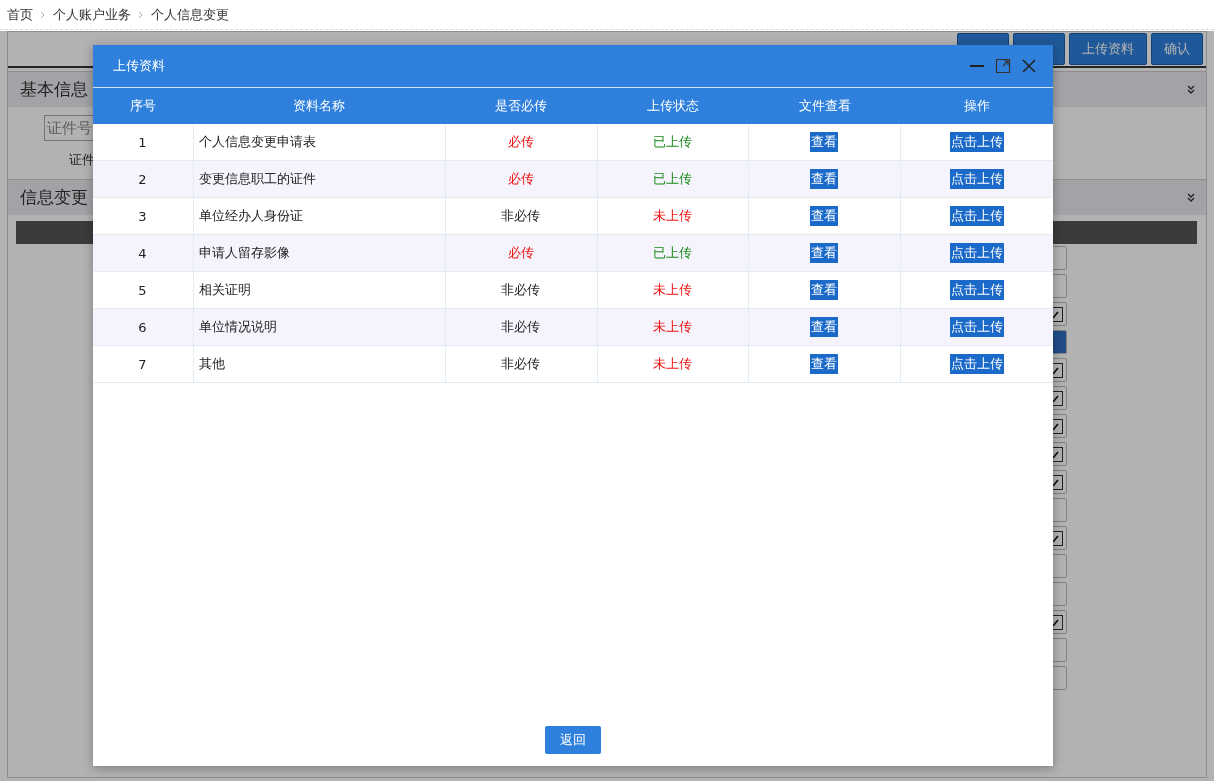  Describe the element at coordinates (1177, 49) in the screenshot. I see `toolbar-button: 确认` at that location.